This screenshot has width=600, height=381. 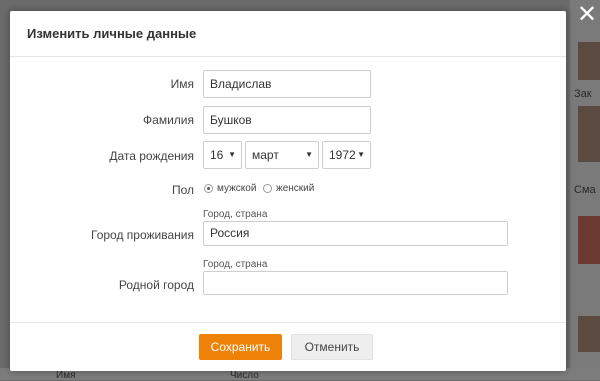 What do you see at coordinates (288, 34) in the screenshot?
I see `dialog-title: Изменить личные данные` at bounding box center [288, 34].